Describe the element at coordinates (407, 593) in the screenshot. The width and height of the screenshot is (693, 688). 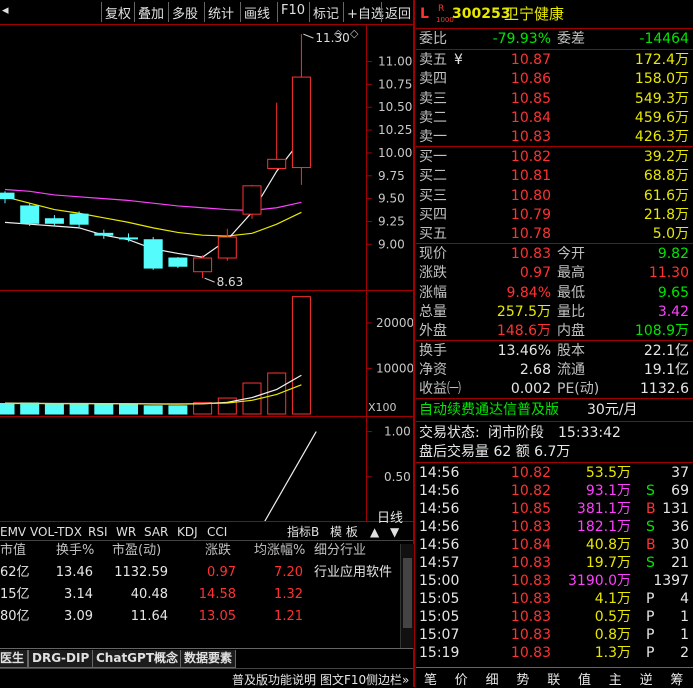
I see `scrollbar-thumb` at that location.